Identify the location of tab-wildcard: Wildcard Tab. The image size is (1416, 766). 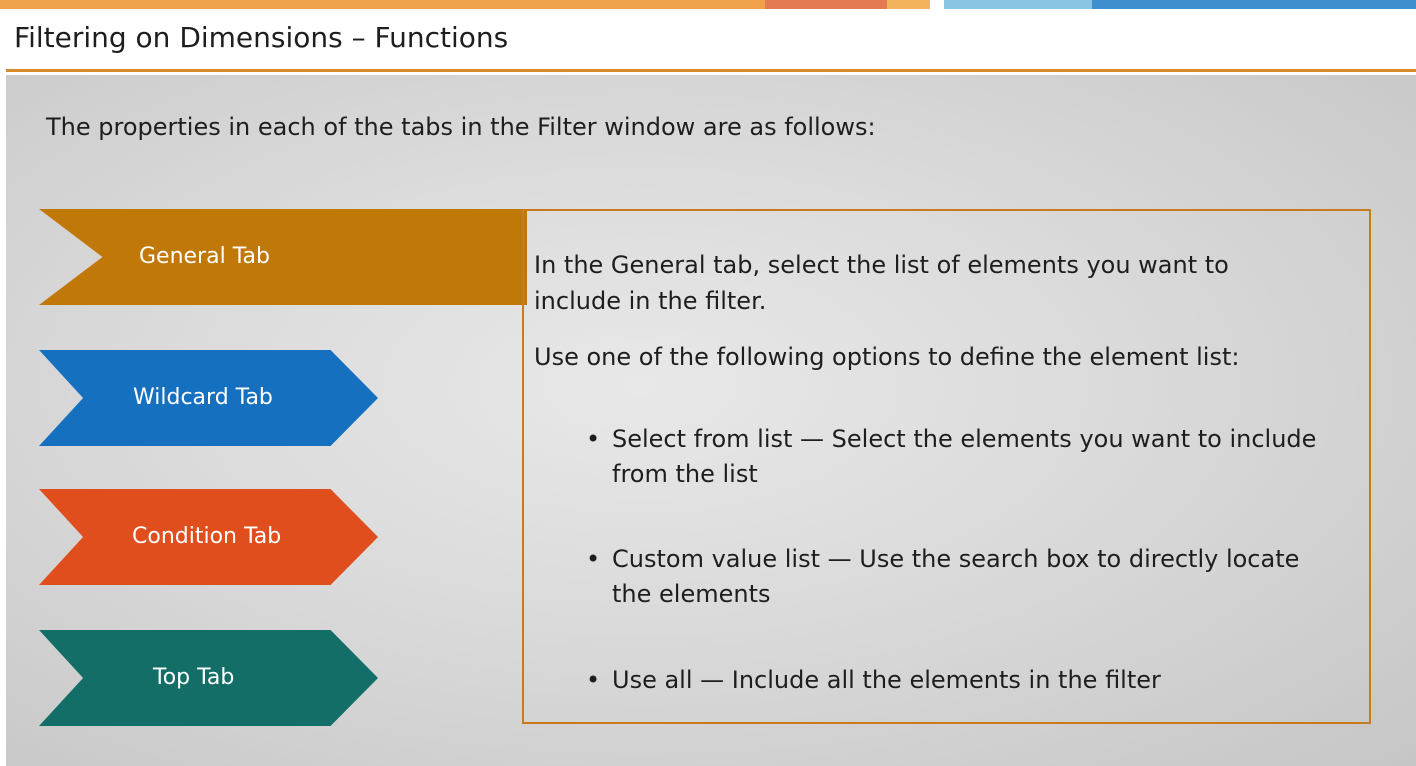
(208, 398).